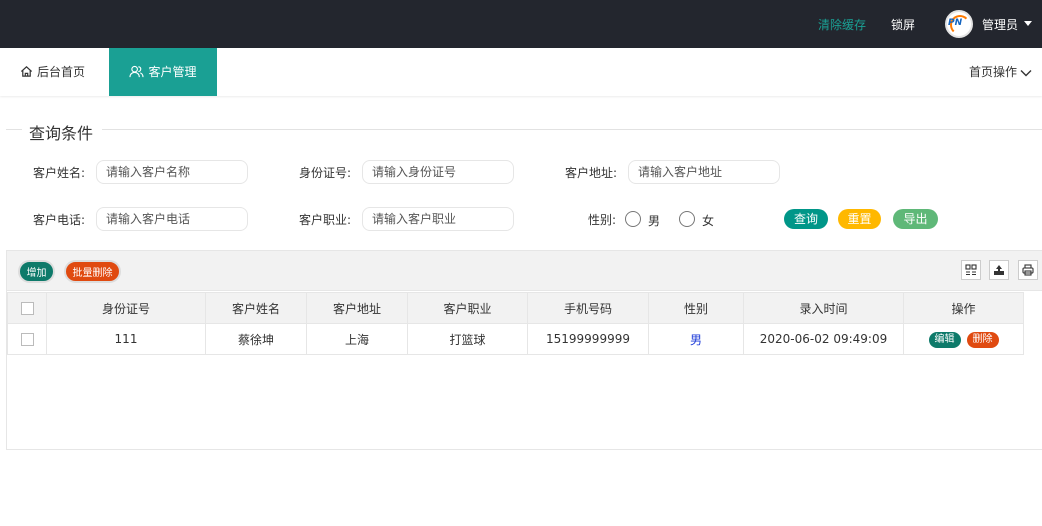 This screenshot has height=526, width=1042. What do you see at coordinates (172, 72) in the screenshot?
I see `tab-customer-label: 客户管理` at bounding box center [172, 72].